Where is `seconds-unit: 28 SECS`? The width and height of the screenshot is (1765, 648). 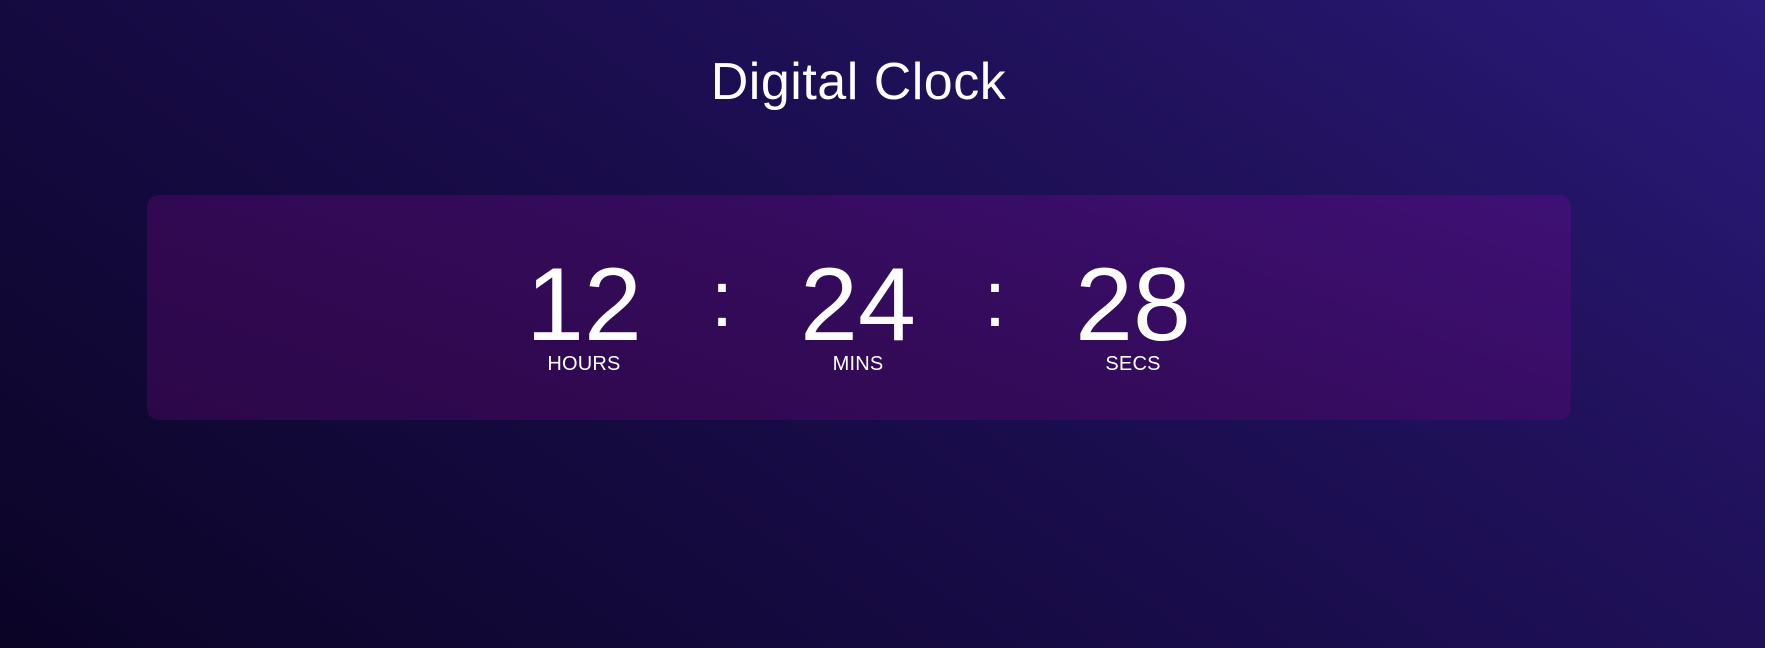
seconds-unit: 28 SECS is located at coordinates (1133, 311).